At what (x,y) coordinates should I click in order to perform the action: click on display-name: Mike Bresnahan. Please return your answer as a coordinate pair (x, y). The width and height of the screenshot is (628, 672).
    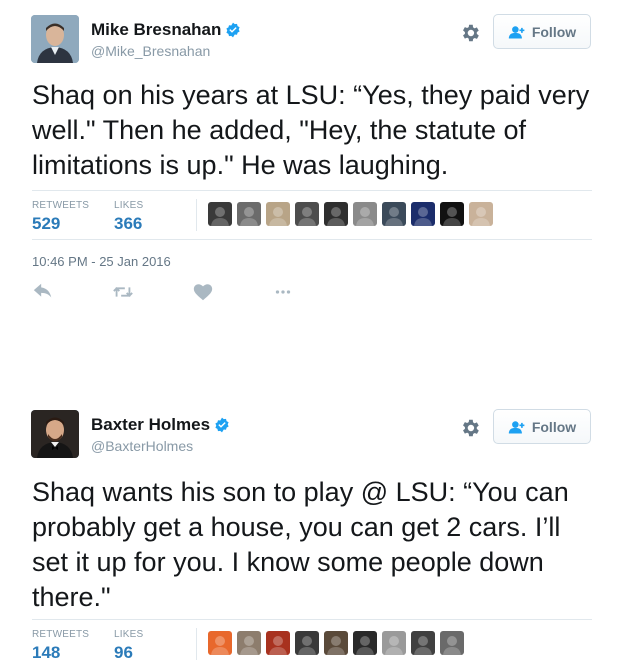
    Looking at the image, I should click on (156, 30).